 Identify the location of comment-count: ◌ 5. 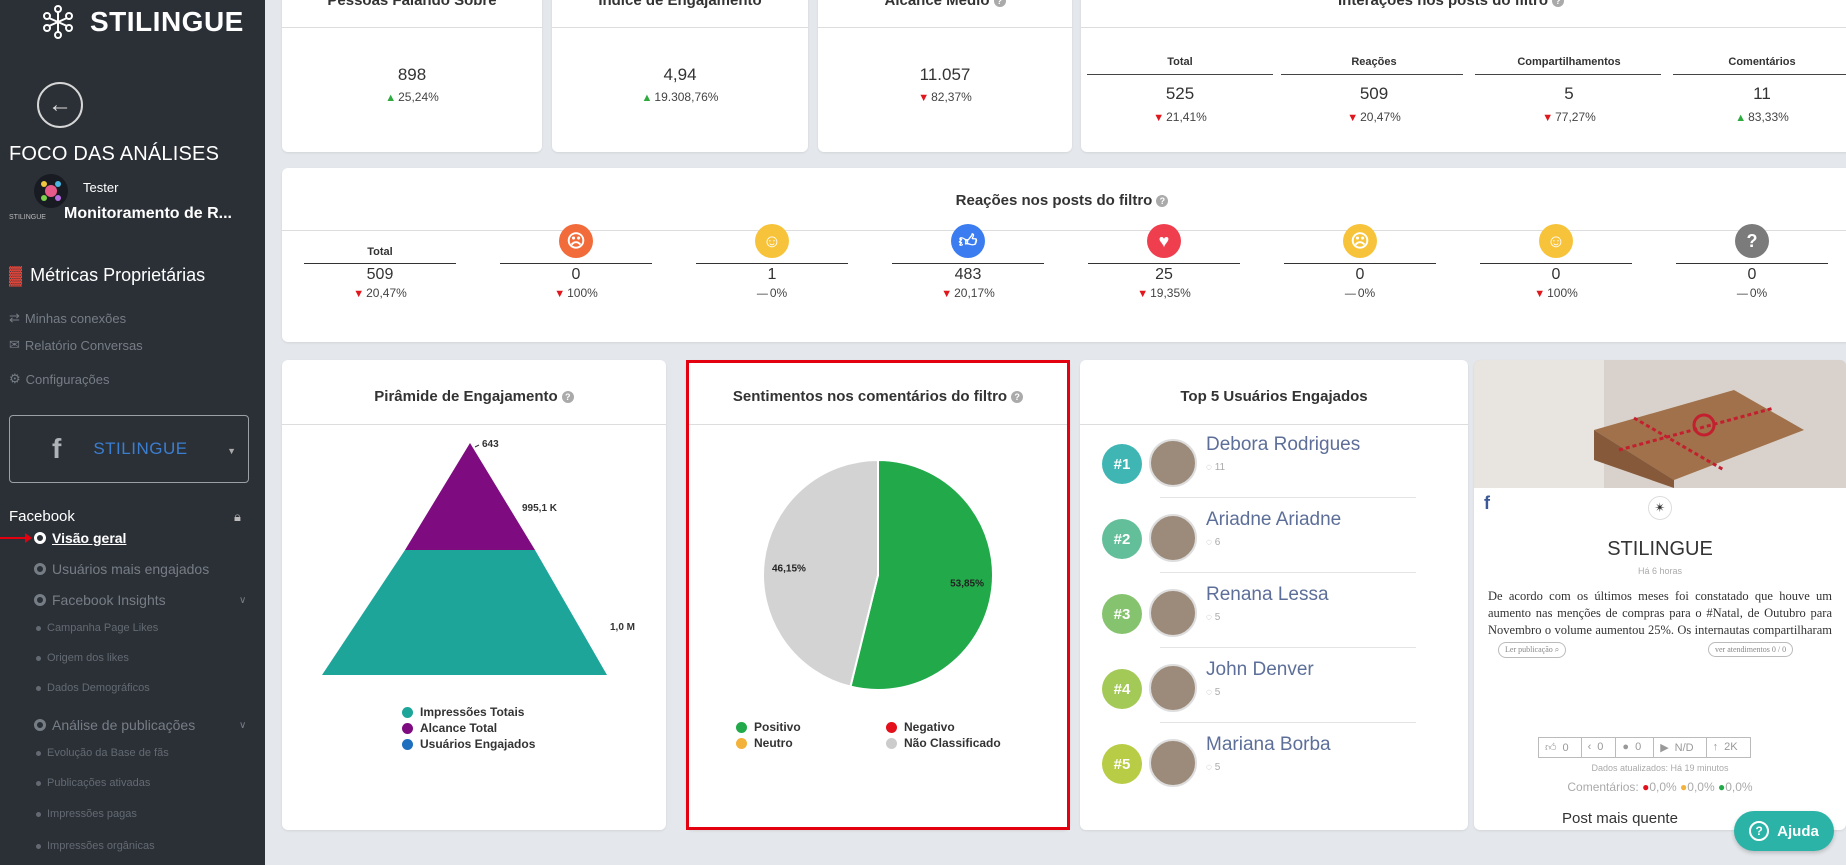
(1213, 692).